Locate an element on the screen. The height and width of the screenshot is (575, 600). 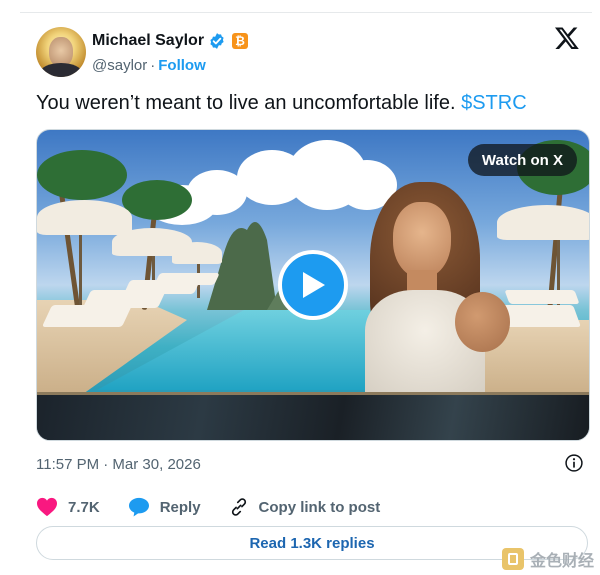
author-name: Michael Saylor is located at coordinates (148, 41).